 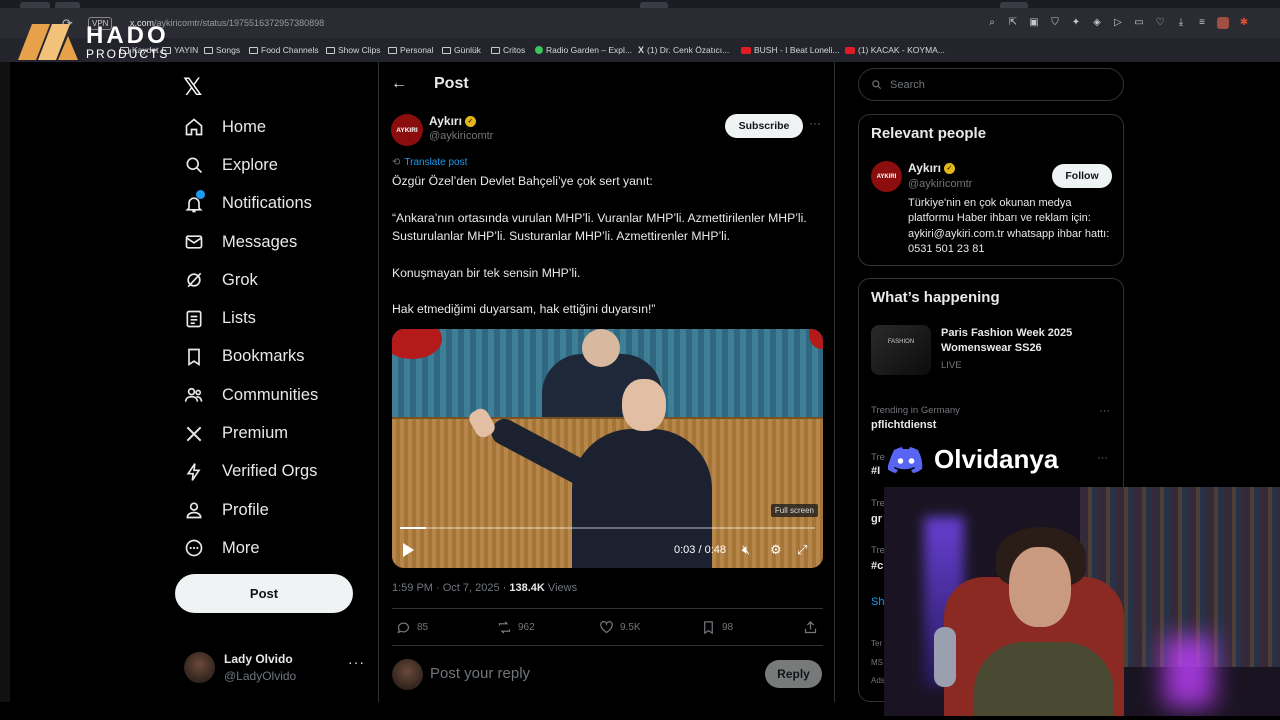 What do you see at coordinates (527, 588) in the screenshot?
I see `view-count: 138.4K` at bounding box center [527, 588].